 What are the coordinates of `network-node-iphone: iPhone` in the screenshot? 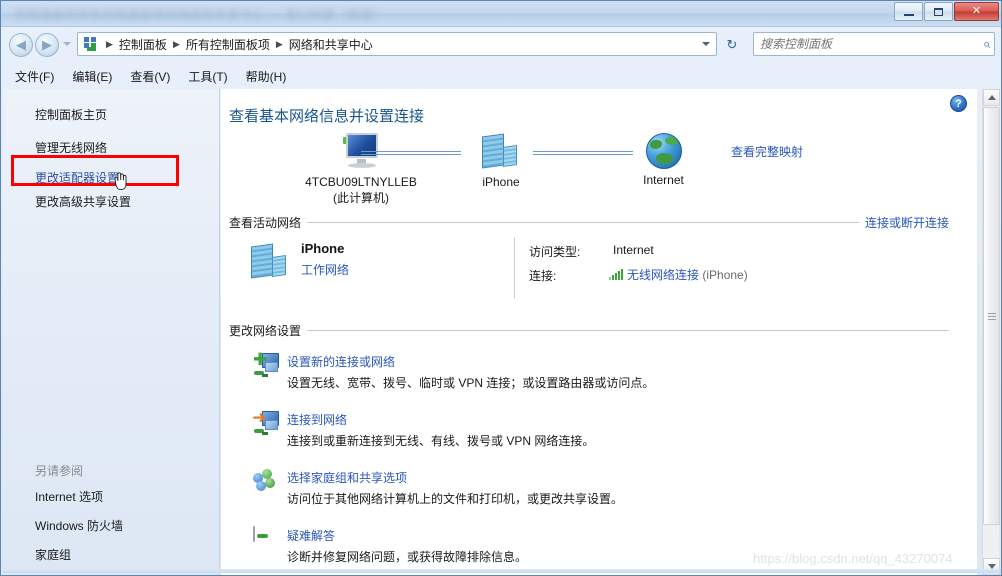 It's located at (501, 161).